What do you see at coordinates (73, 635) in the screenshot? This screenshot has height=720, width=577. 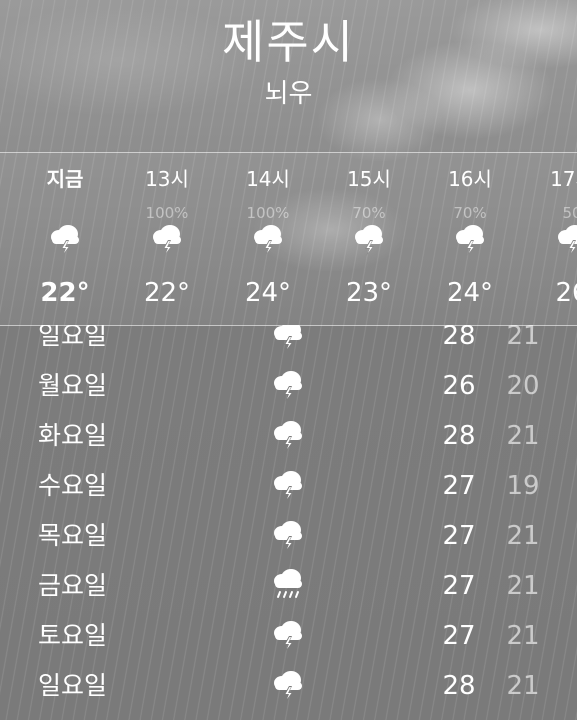 I see `day-name: 토요일` at bounding box center [73, 635].